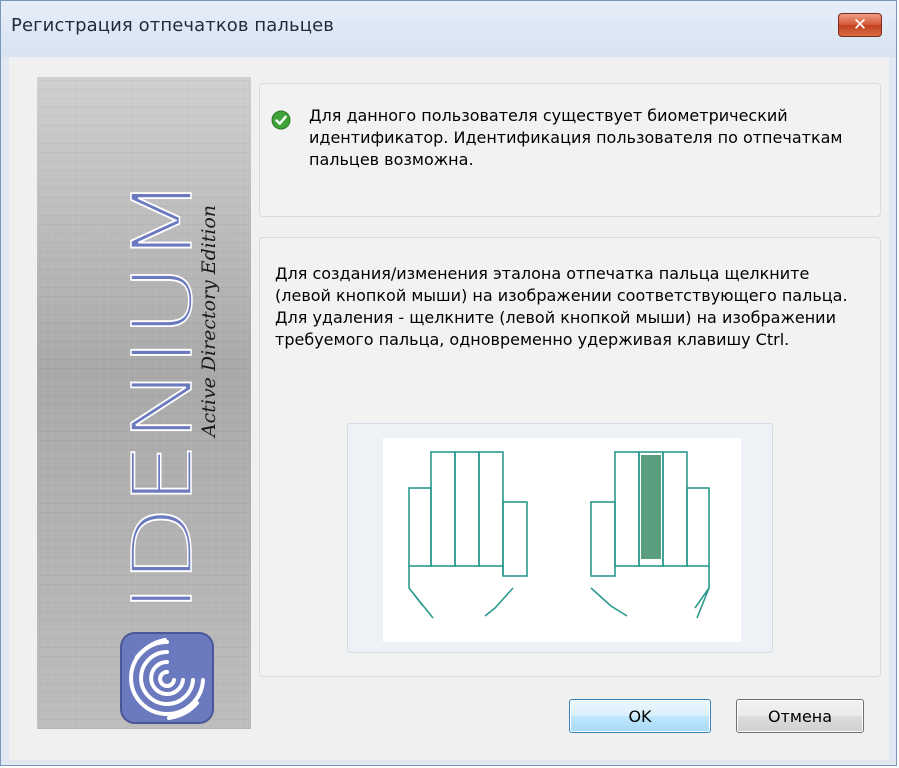 The image size is (899, 768). Describe the element at coordinates (675, 509) in the screenshot. I see `right-ring-finger` at that location.